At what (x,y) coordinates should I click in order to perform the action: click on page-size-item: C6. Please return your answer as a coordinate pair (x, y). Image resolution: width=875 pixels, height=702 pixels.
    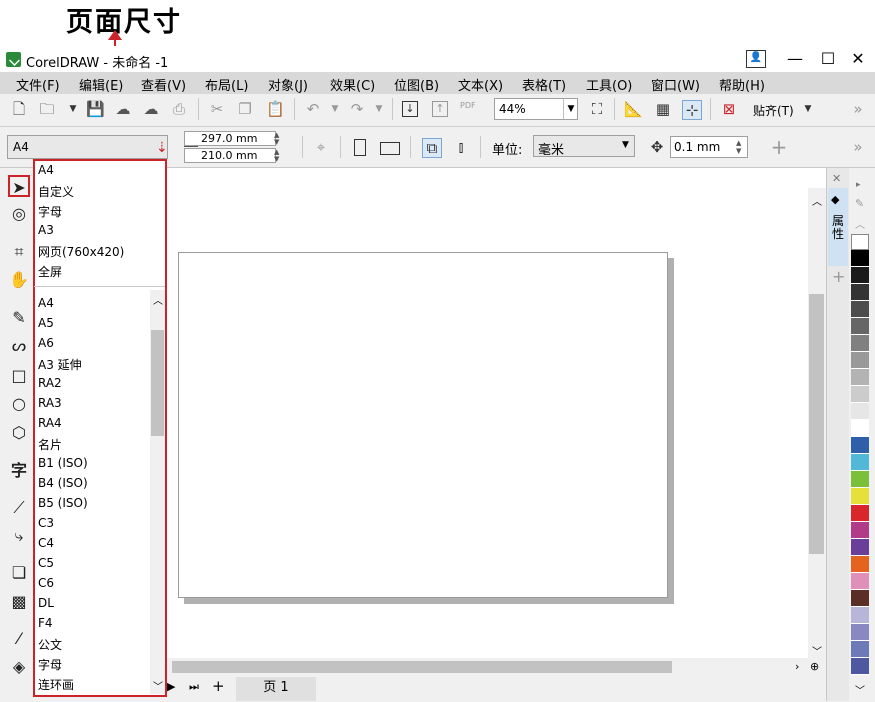
    Looking at the image, I should click on (46, 583).